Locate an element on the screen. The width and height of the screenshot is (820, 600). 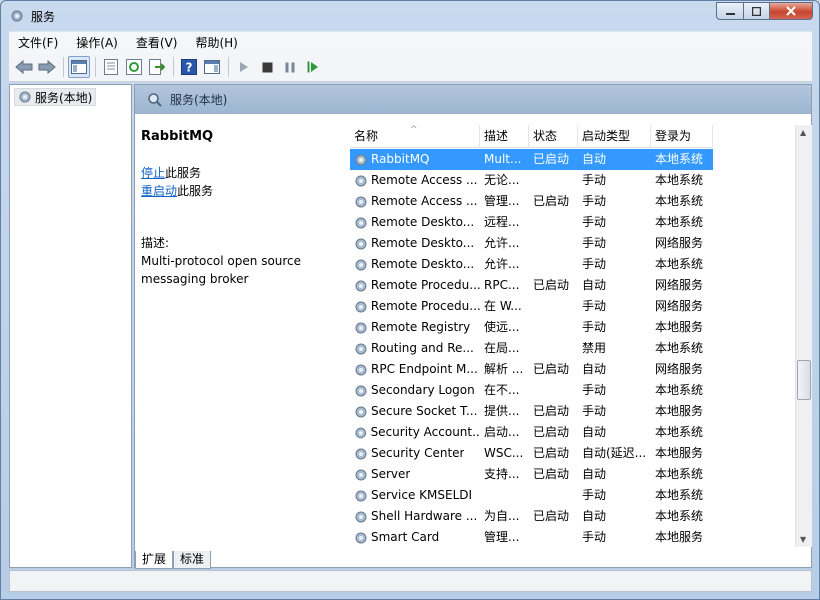
table-row: RabbitMQ Mult... 已启动 自动 本地系统 is located at coordinates (531, 159).